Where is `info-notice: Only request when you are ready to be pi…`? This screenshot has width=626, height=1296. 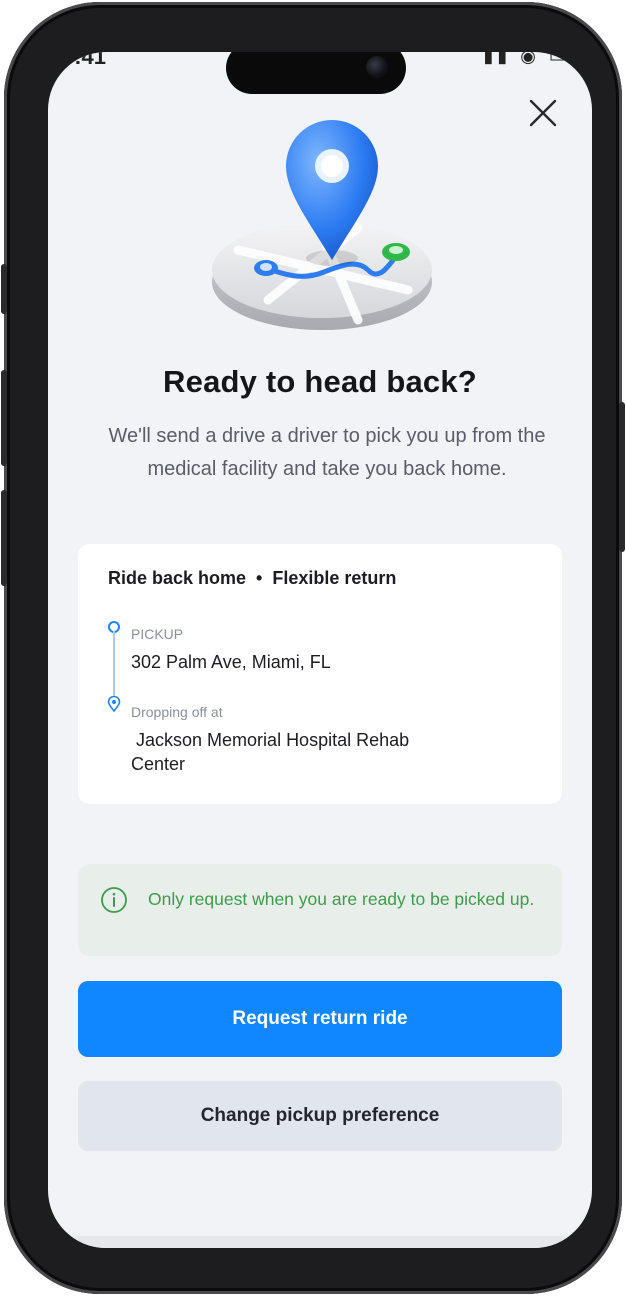 info-notice: Only request when you are ready to be pi… is located at coordinates (320, 910).